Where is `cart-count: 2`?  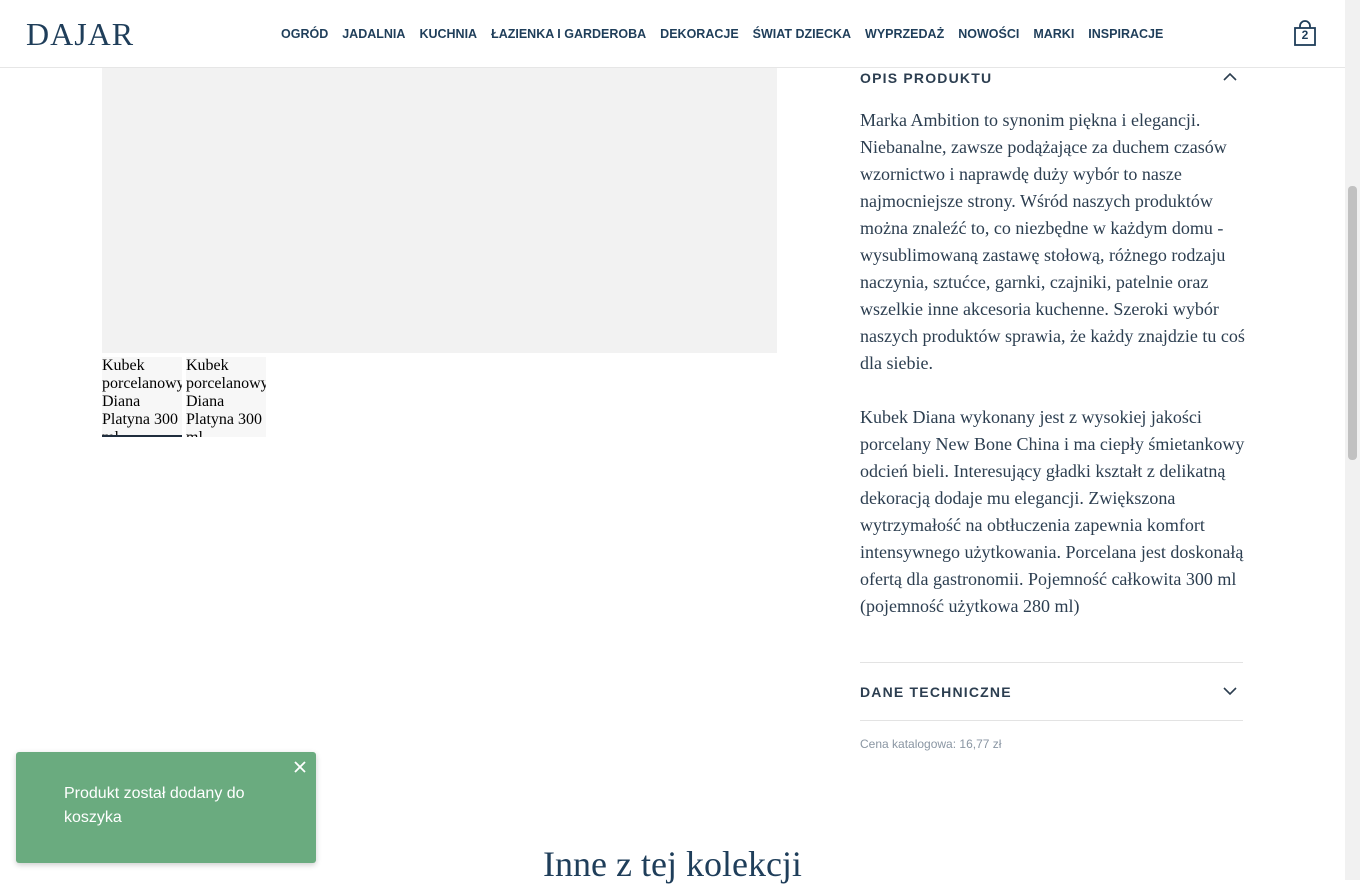
cart-count: 2 is located at coordinates (1305, 35).